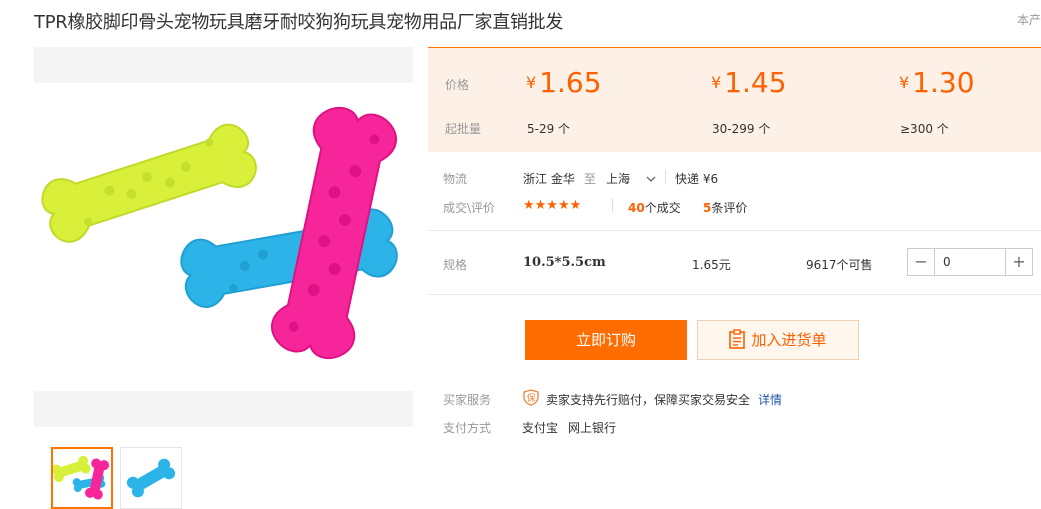  What do you see at coordinates (570, 82) in the screenshot?
I see `price-value: 1.65` at bounding box center [570, 82].